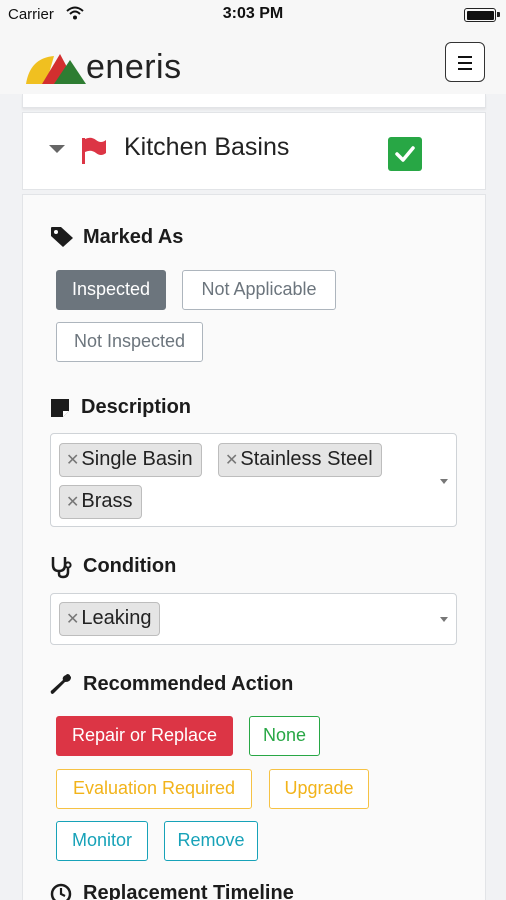 The height and width of the screenshot is (900, 506). Describe the element at coordinates (188, 891) in the screenshot. I see `replacement-timeline-title: Replacement Timeline` at that location.